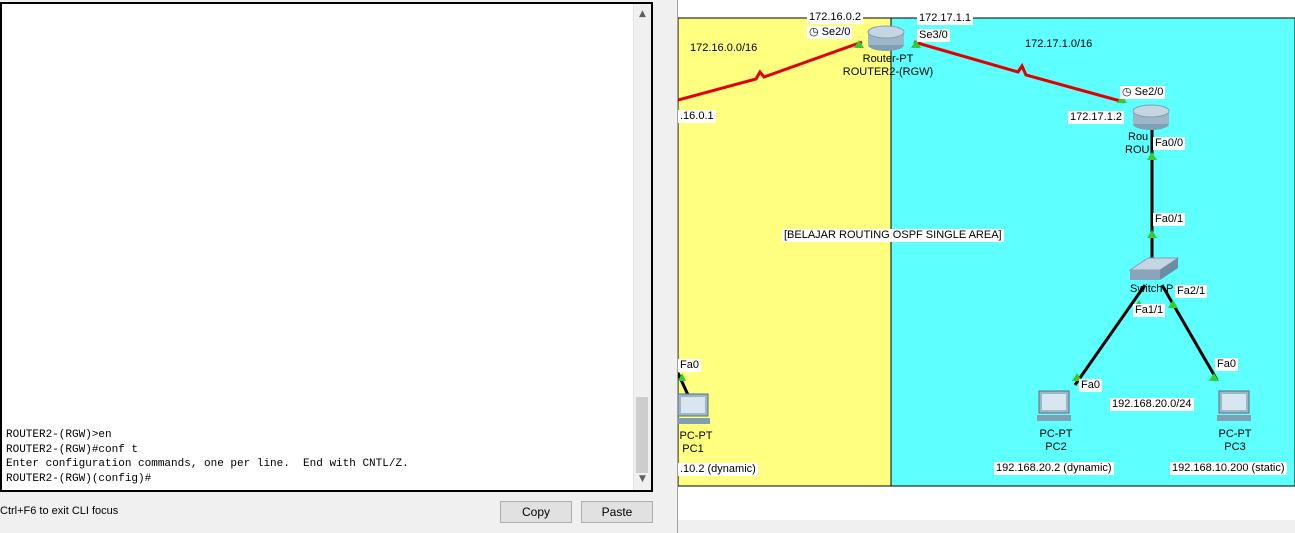 The height and width of the screenshot is (533, 1295). I want to click on port-label: Se3/0, so click(933, 35).